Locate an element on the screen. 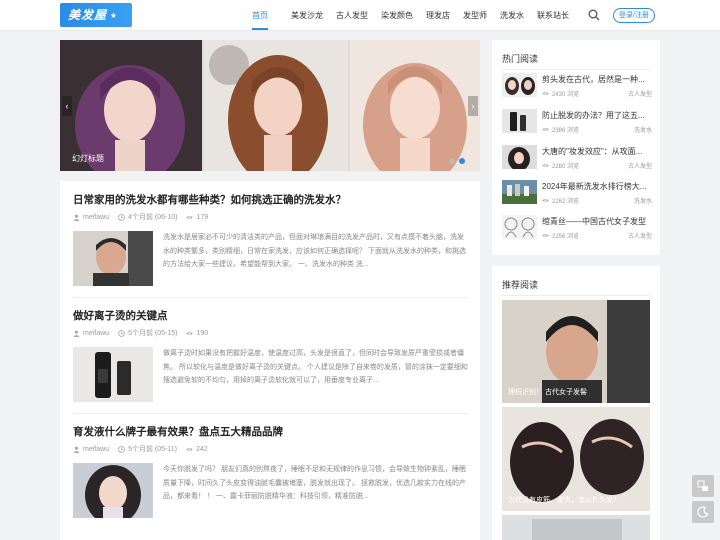 The image size is (720, 540). article-views: 179 is located at coordinates (202, 217).